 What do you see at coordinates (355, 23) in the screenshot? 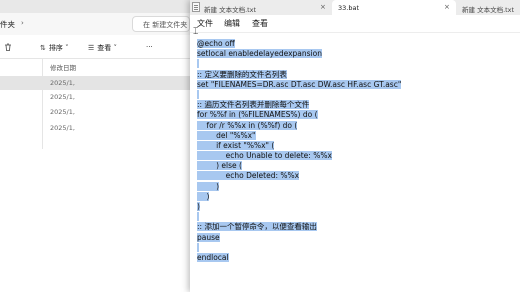
I see `menu-bar: 文件 编辑 查看` at bounding box center [355, 23].